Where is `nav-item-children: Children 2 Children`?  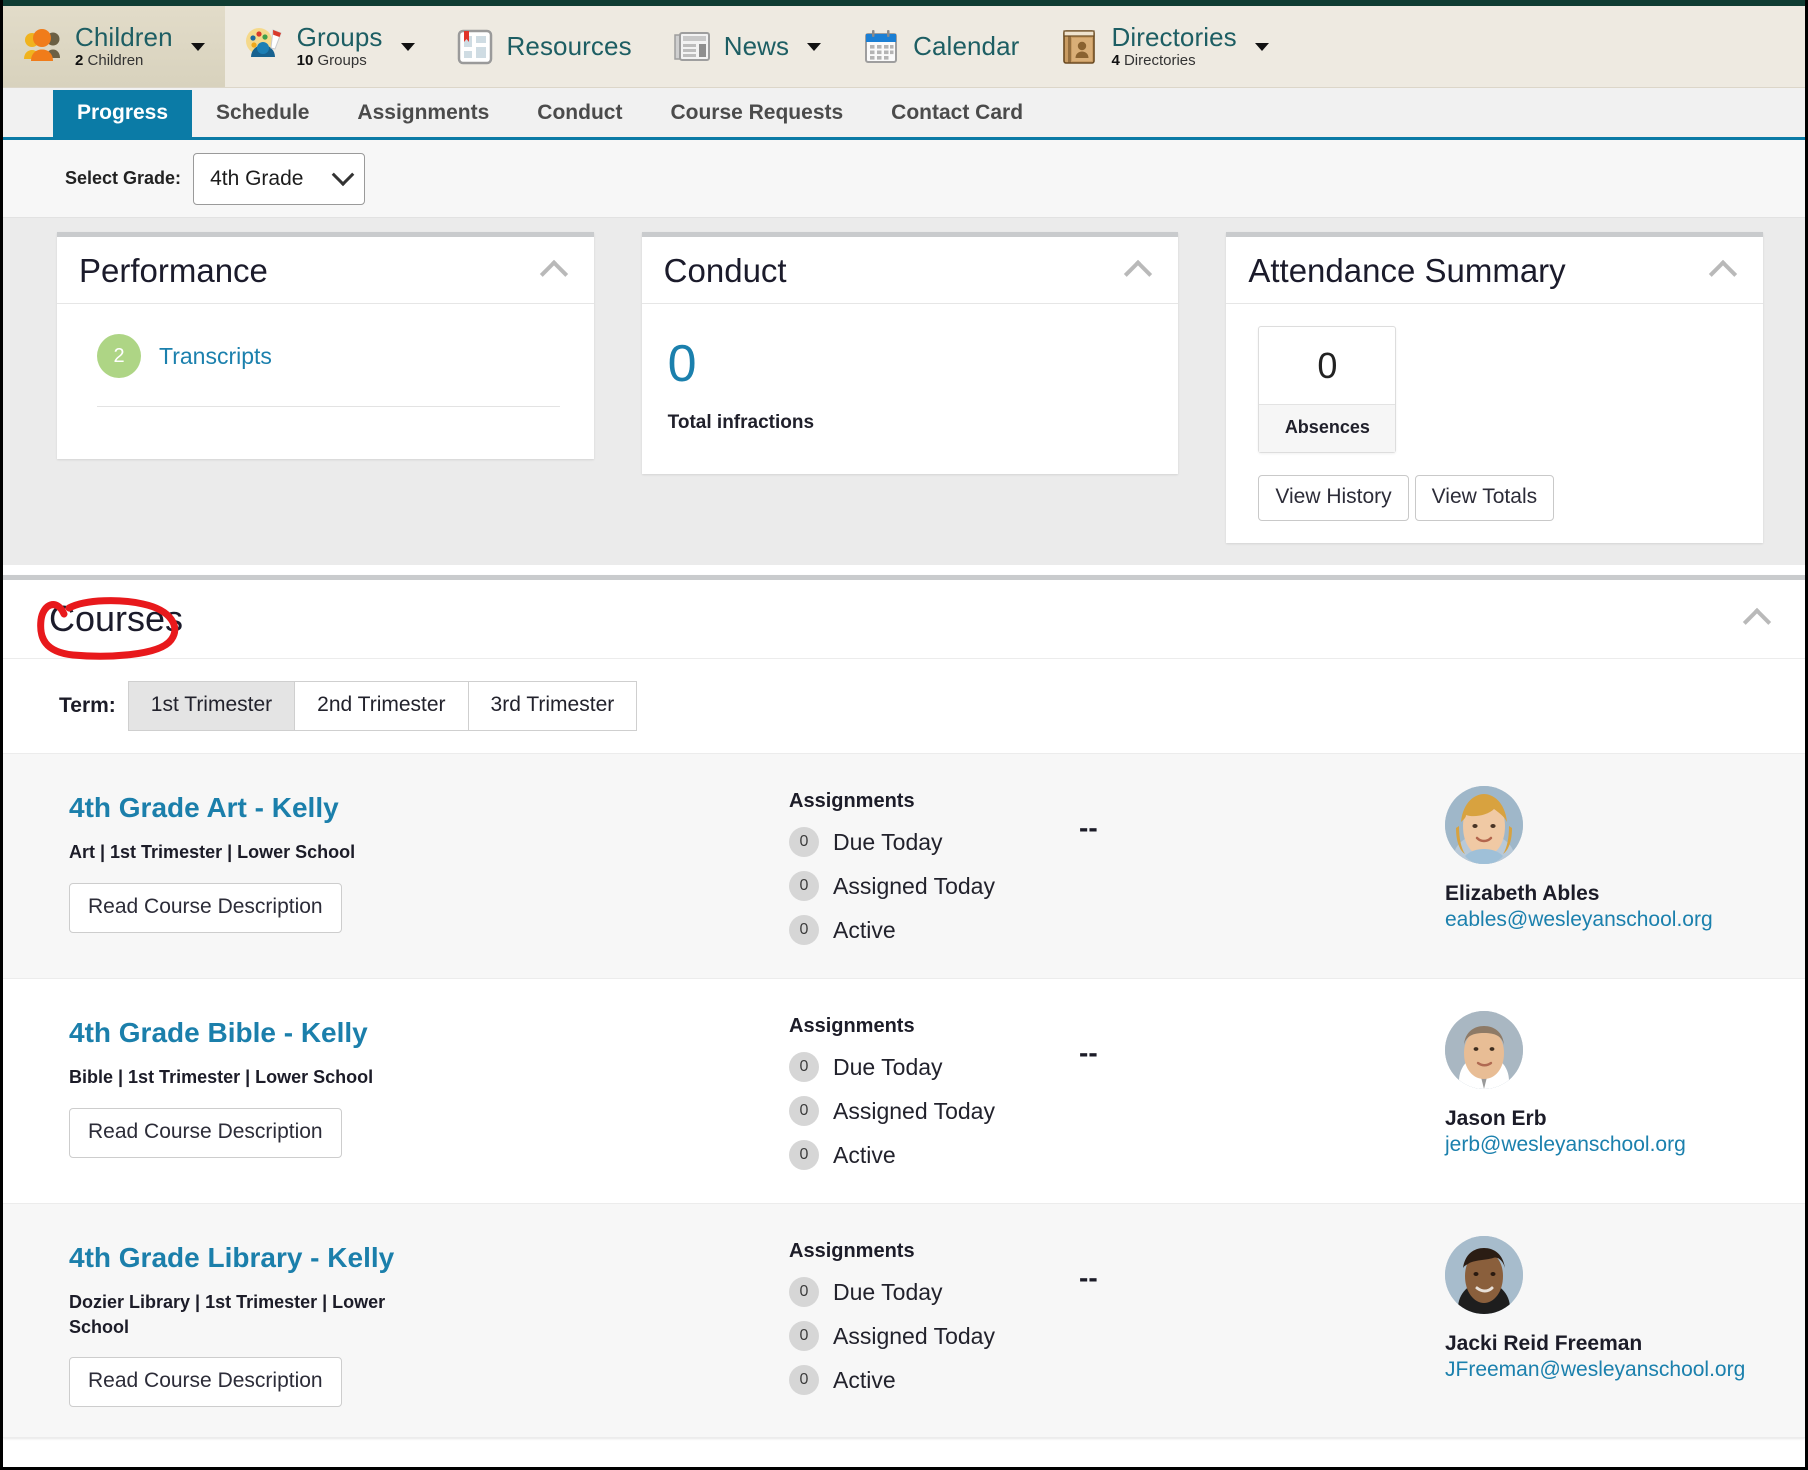
nav-item-children: Children 2 Children is located at coordinates (114, 46).